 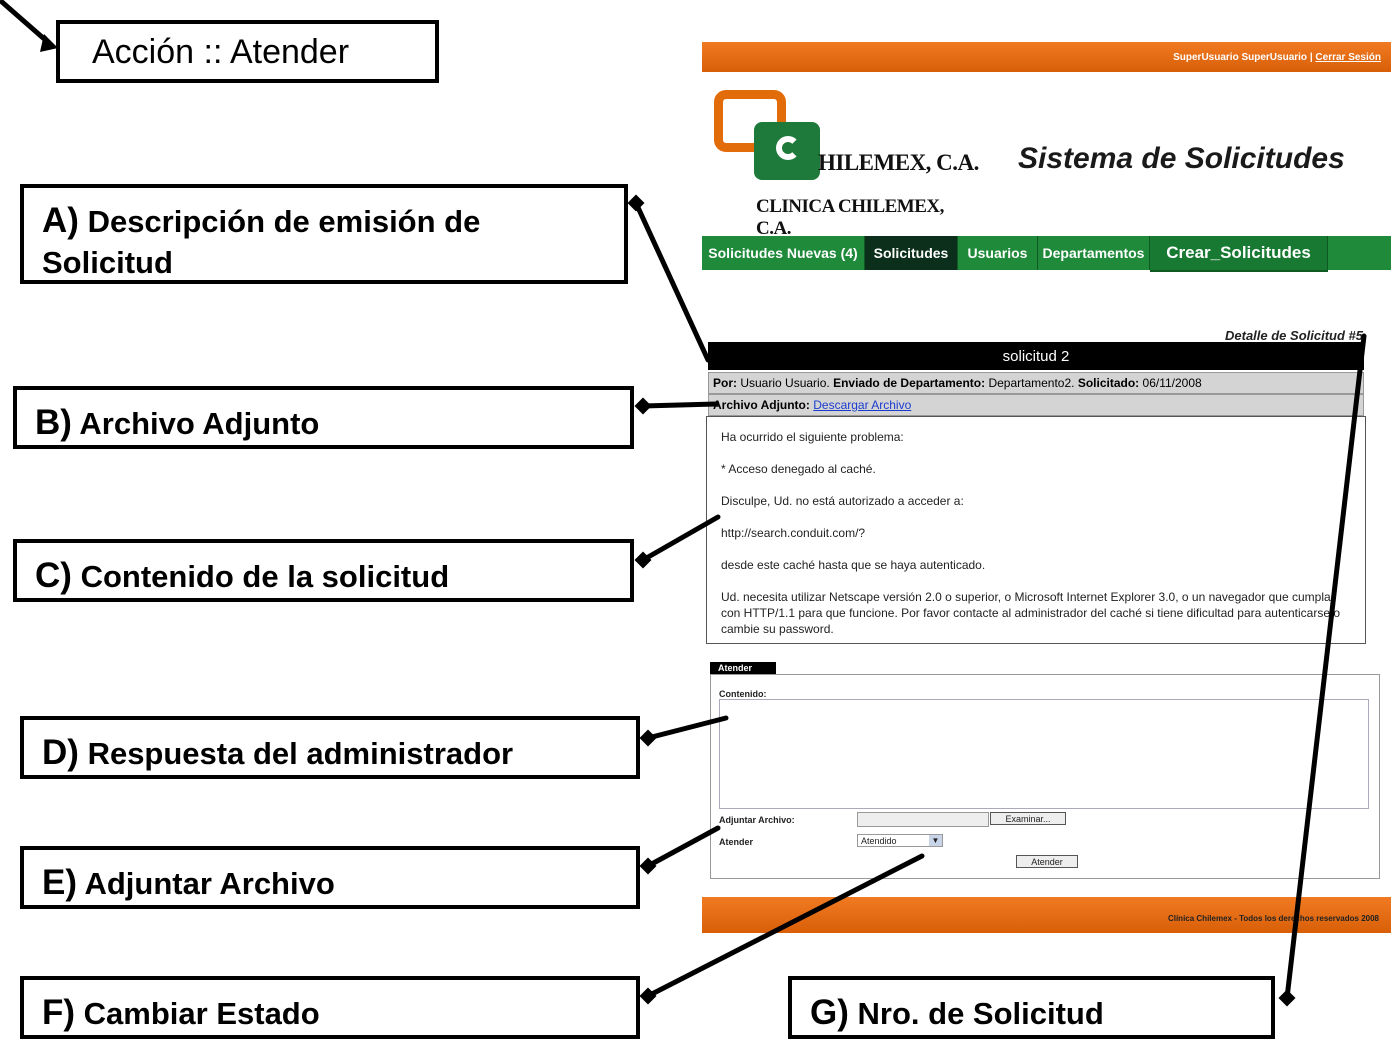 I want to click on callout-d: D) Respuesta del administrador, so click(x=330, y=747).